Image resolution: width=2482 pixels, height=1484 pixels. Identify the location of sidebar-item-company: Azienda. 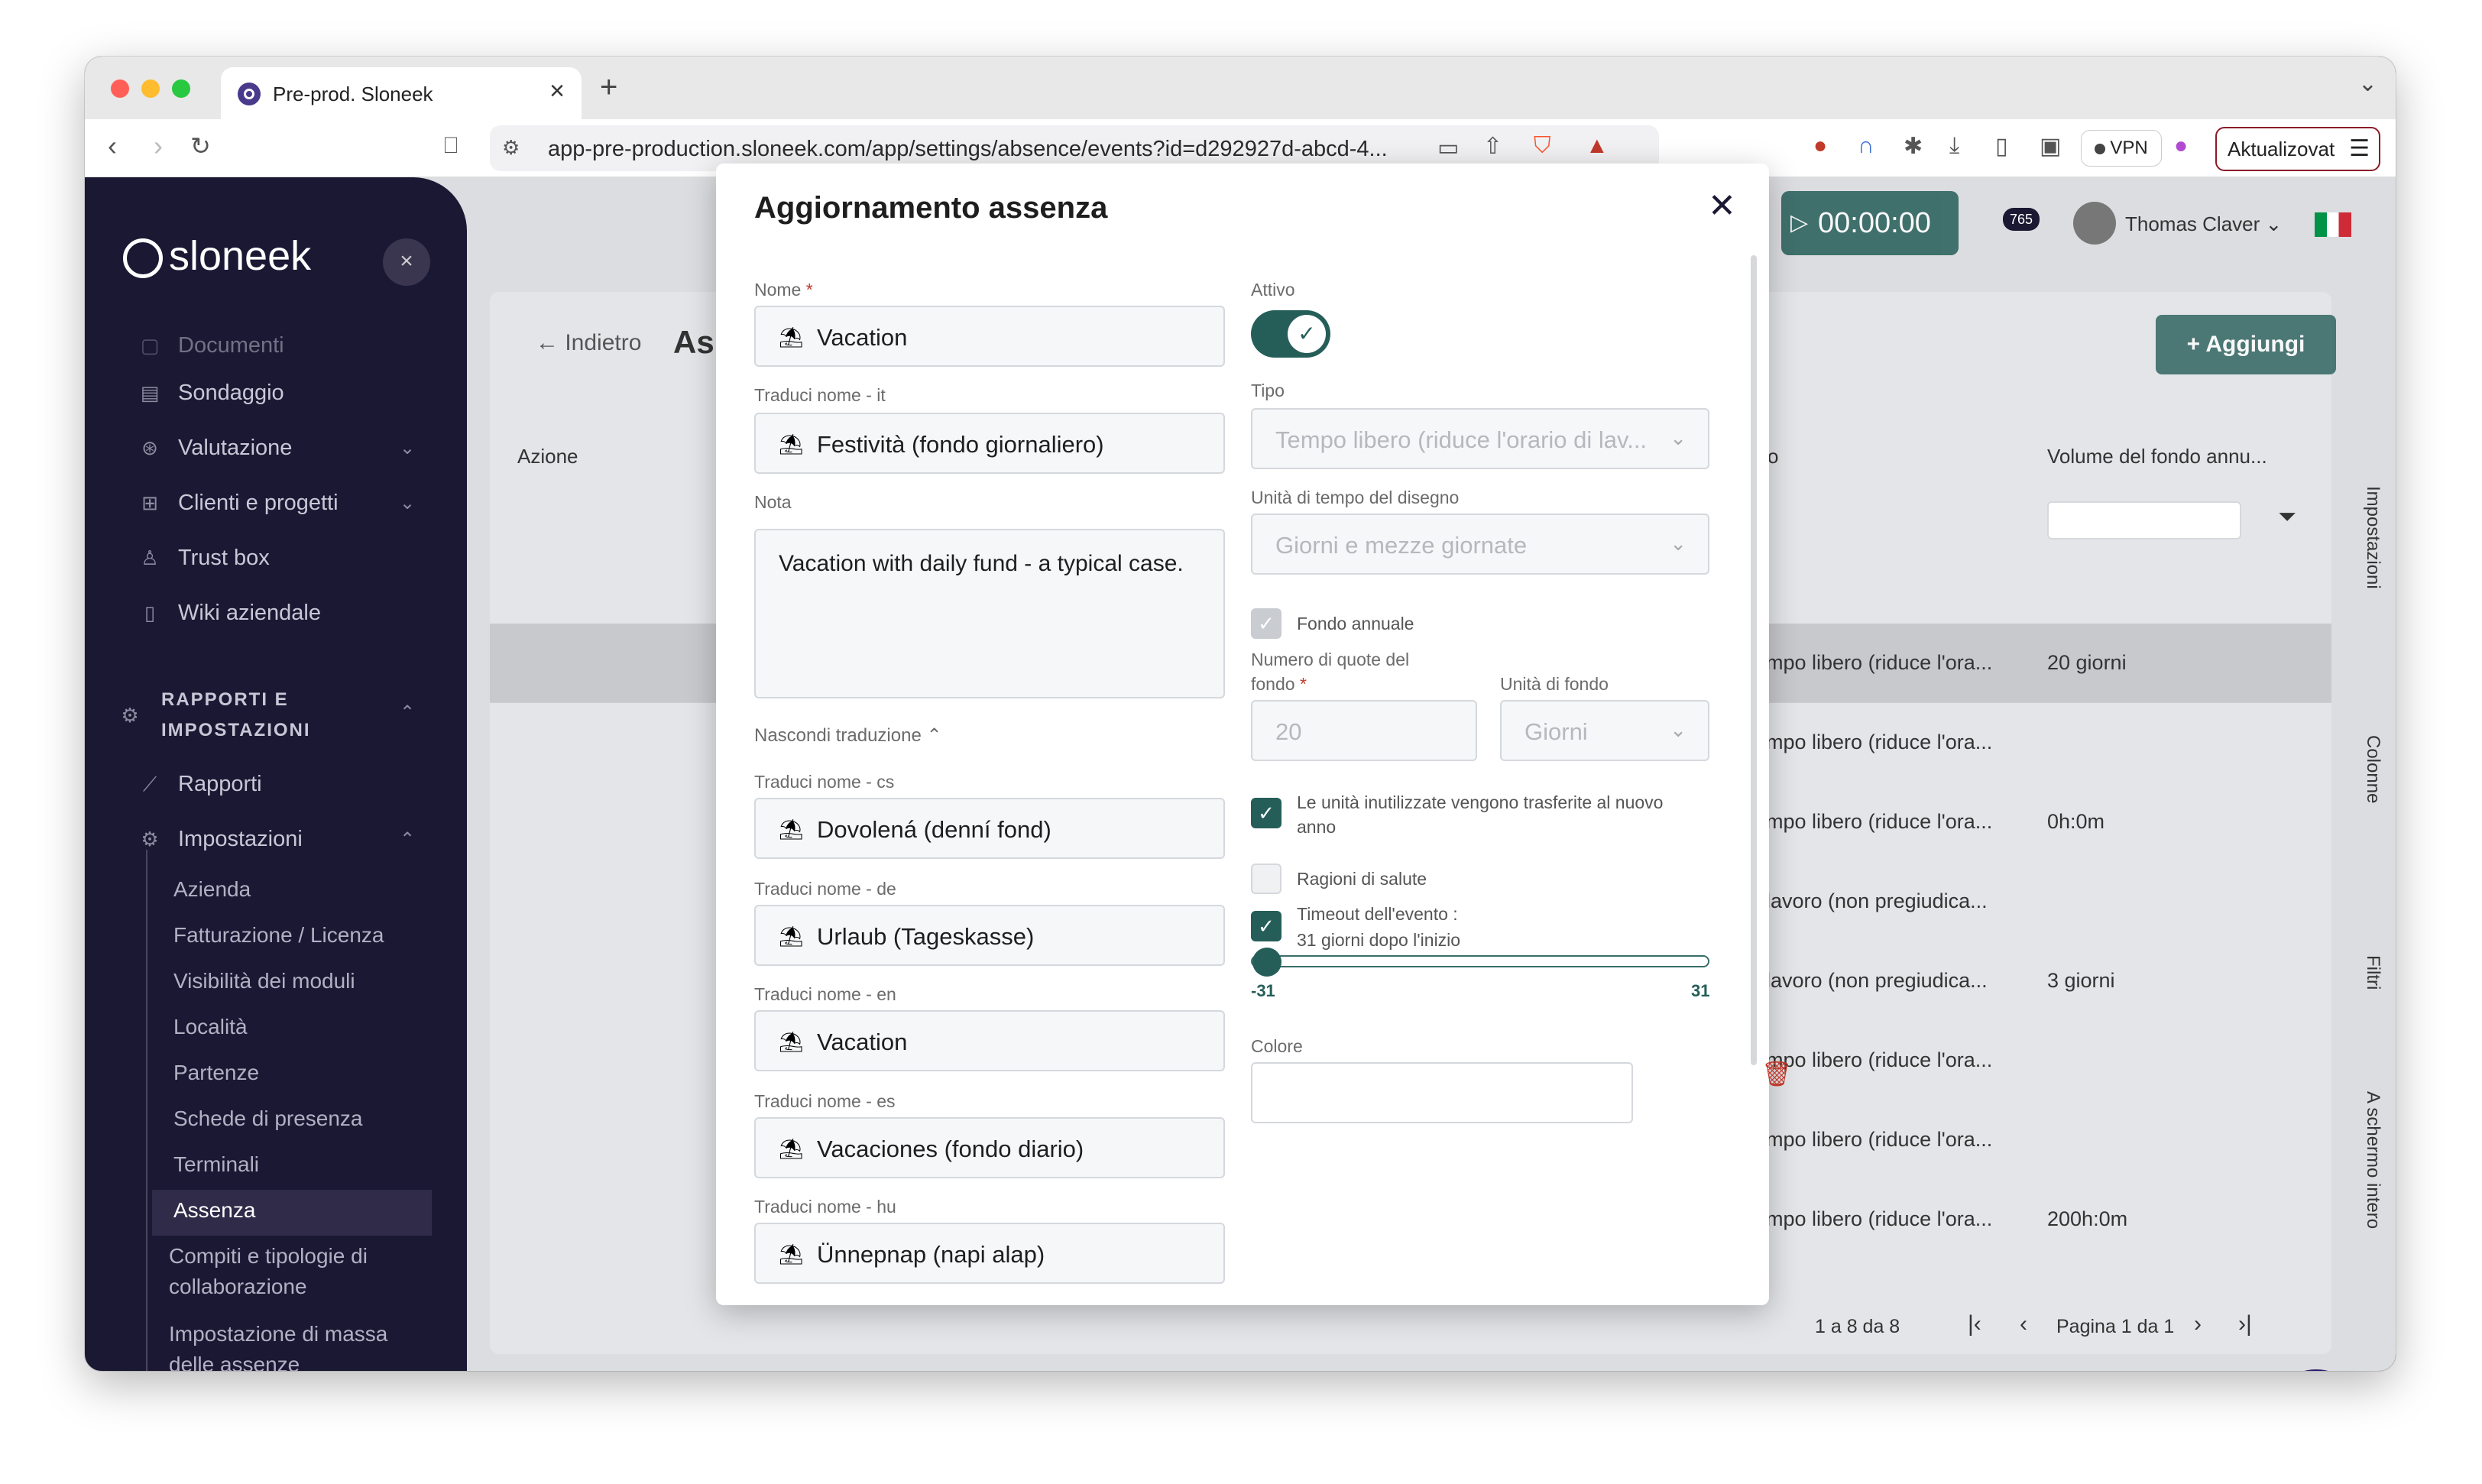
(212, 890).